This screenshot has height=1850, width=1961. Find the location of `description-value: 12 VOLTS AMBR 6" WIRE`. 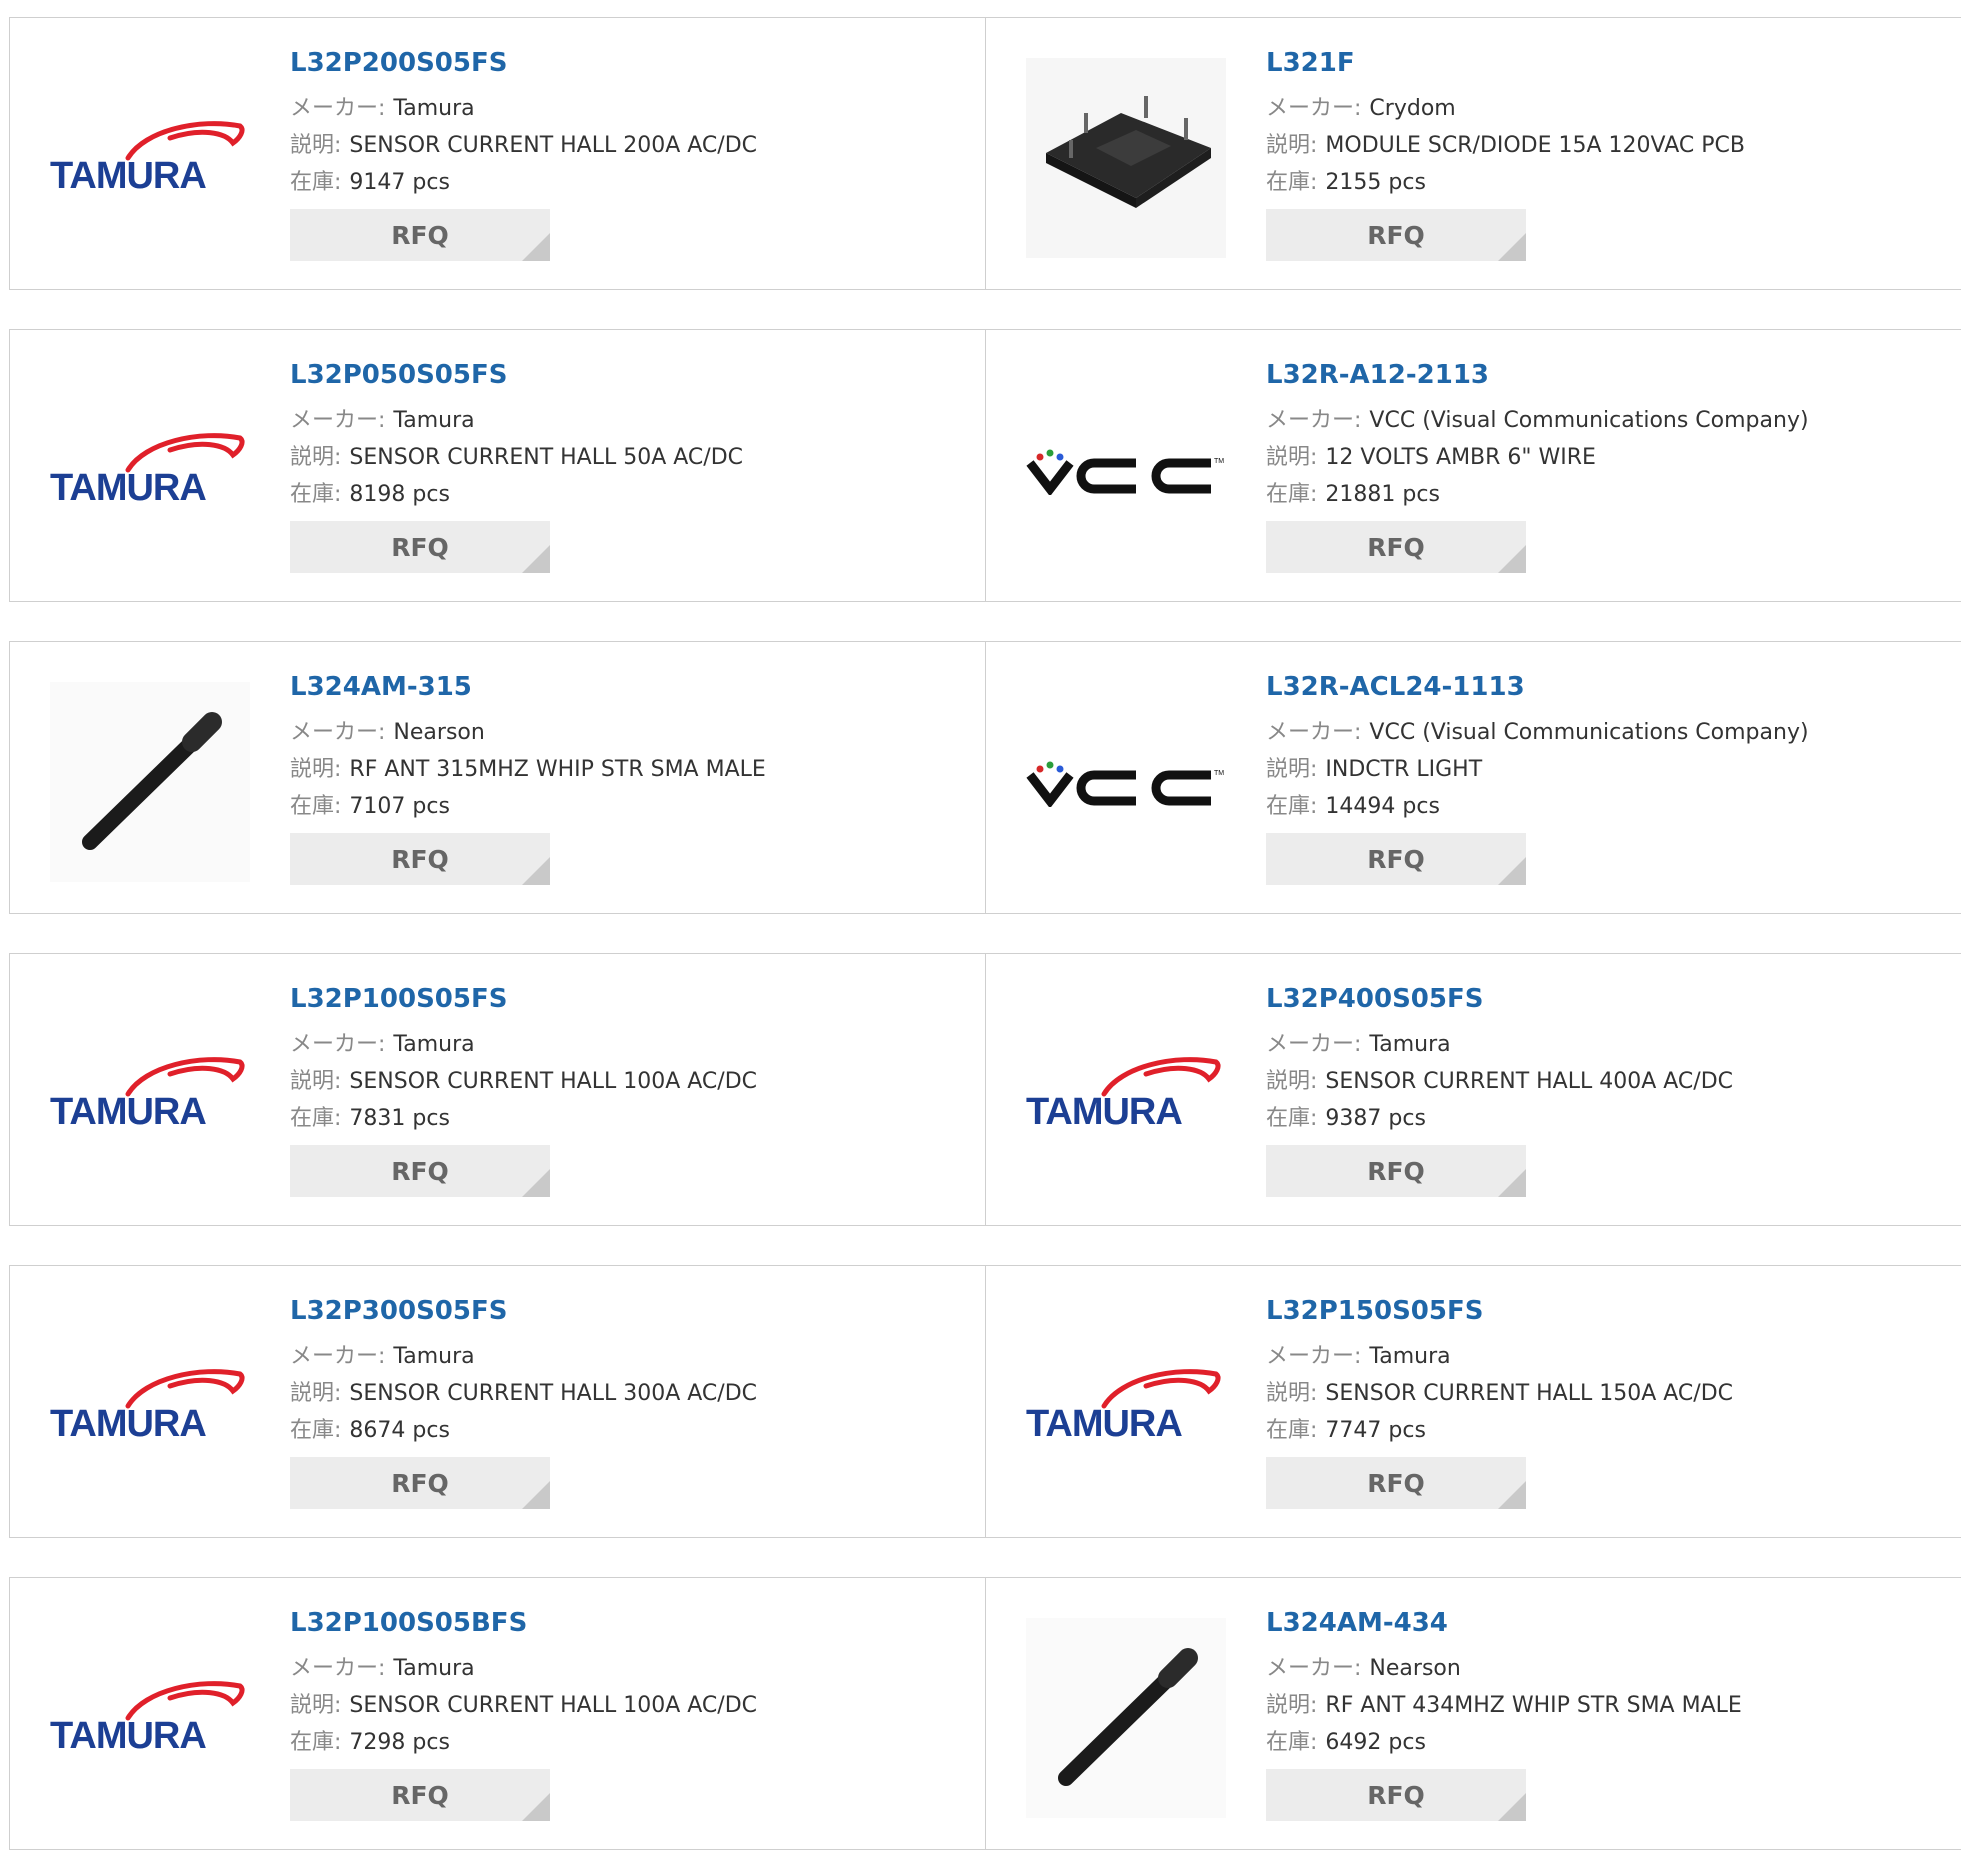

description-value: 12 VOLTS AMBR 6" WIRE is located at coordinates (1460, 457).